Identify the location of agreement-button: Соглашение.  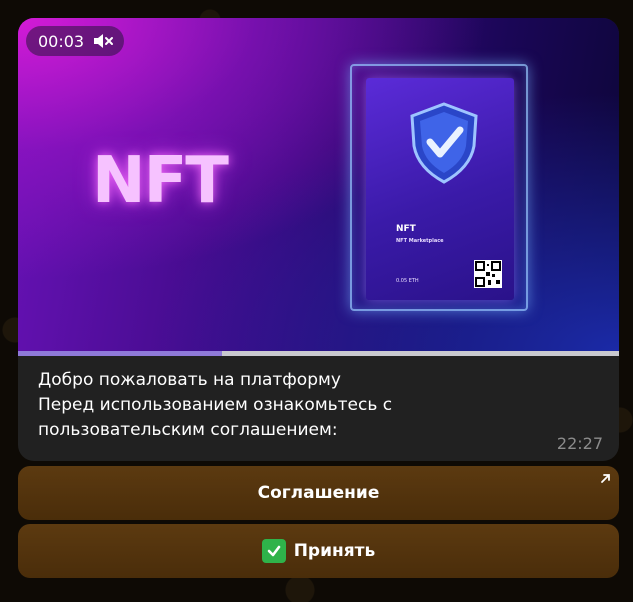
(318, 493).